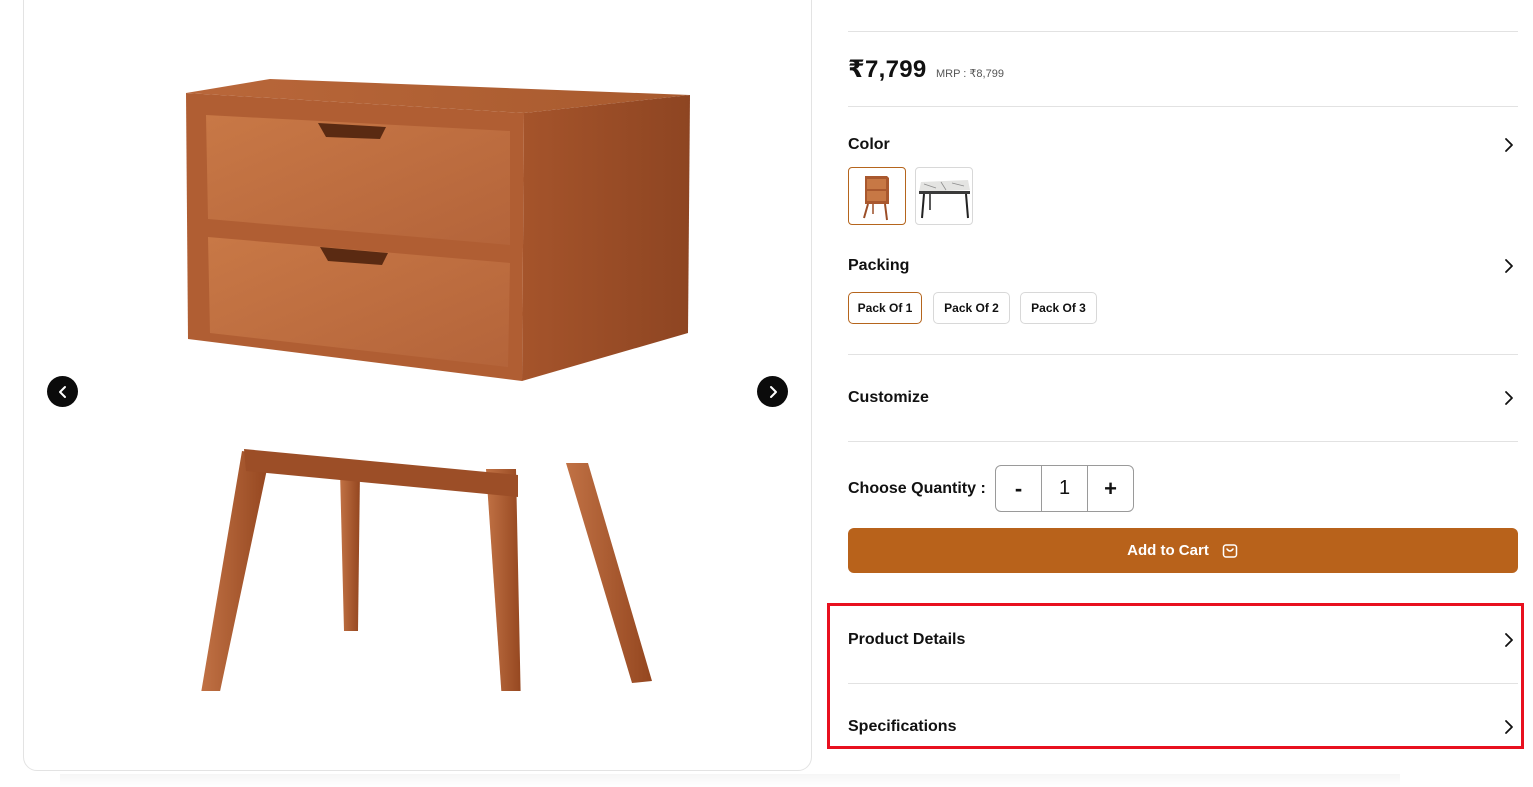 The height and width of the screenshot is (787, 1533). What do you see at coordinates (906, 640) in the screenshot?
I see `product-details-toggle: Product Details` at bounding box center [906, 640].